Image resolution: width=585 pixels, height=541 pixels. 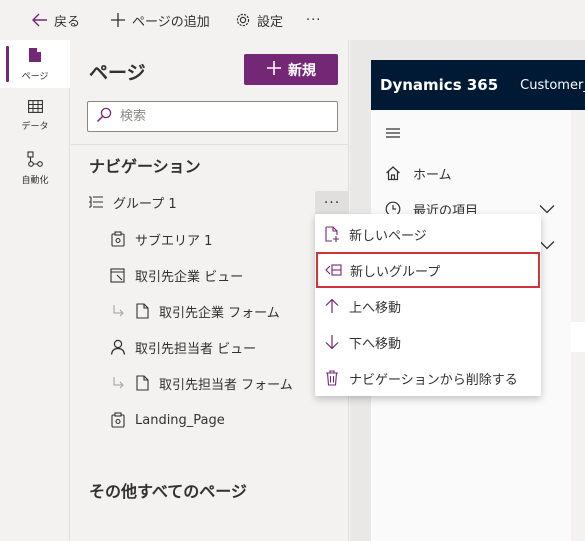 I want to click on nav-item-contact-view: 取引先担当者 ビュー, so click(x=210, y=347).